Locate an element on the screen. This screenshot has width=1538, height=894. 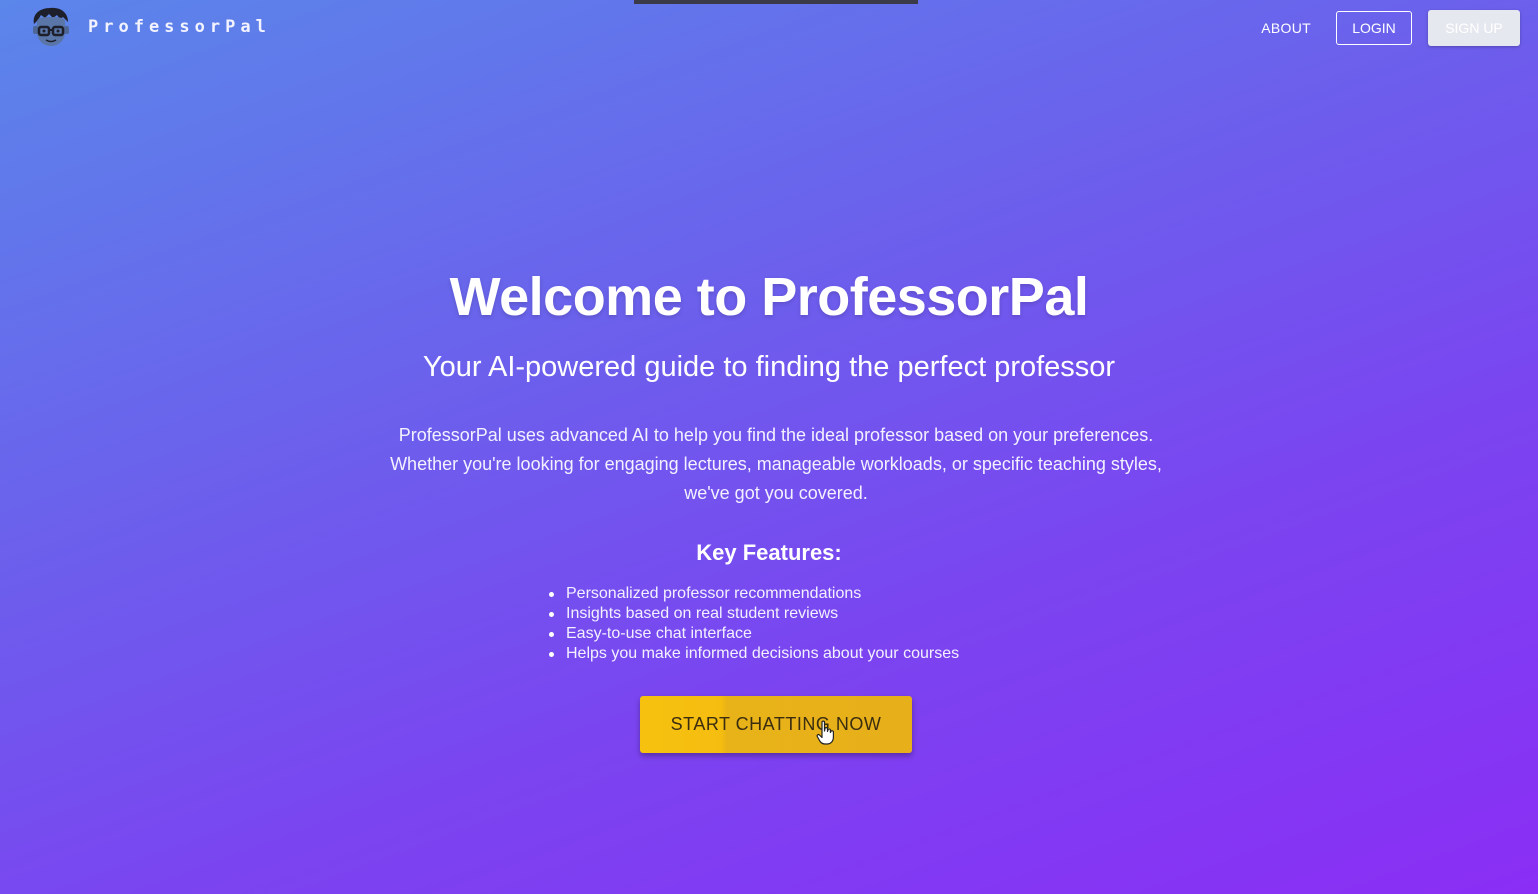
professor-face-icon is located at coordinates (51, 27).